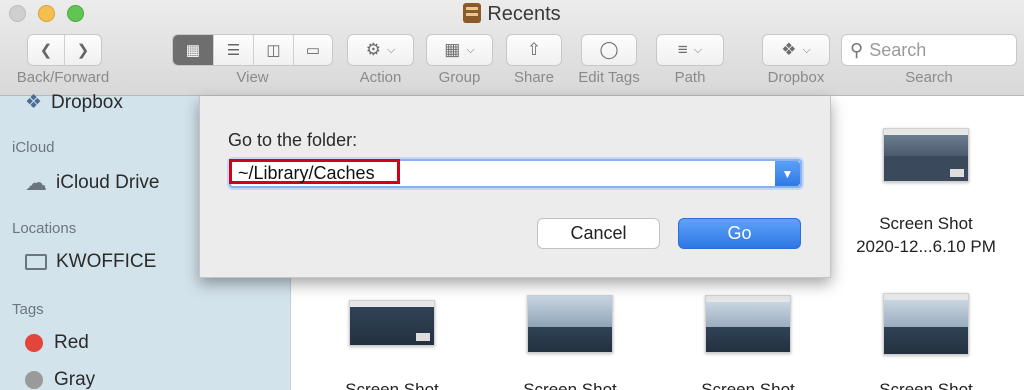 The height and width of the screenshot is (390, 1024). I want to click on search-label: Search, so click(929, 77).